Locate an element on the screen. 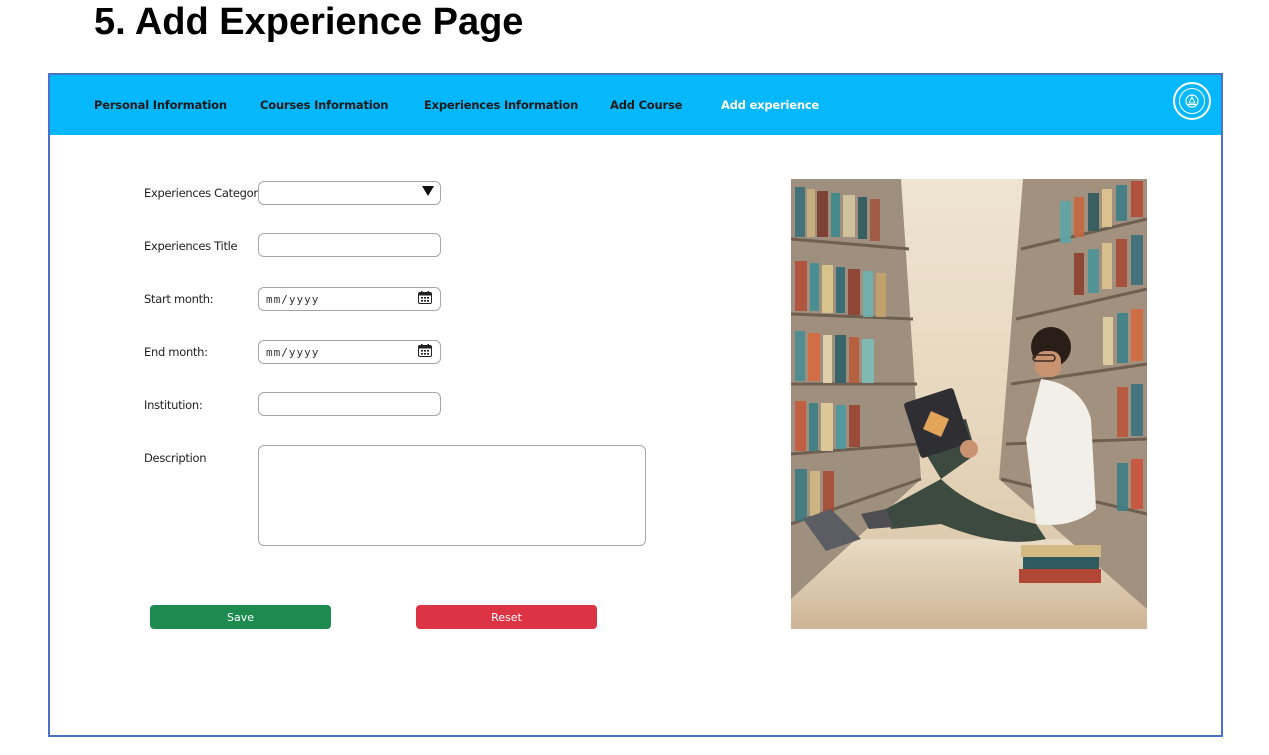 Image resolution: width=1269 pixels, height=755 pixels. nav-personal-information: Personal Information is located at coordinates (160, 105).